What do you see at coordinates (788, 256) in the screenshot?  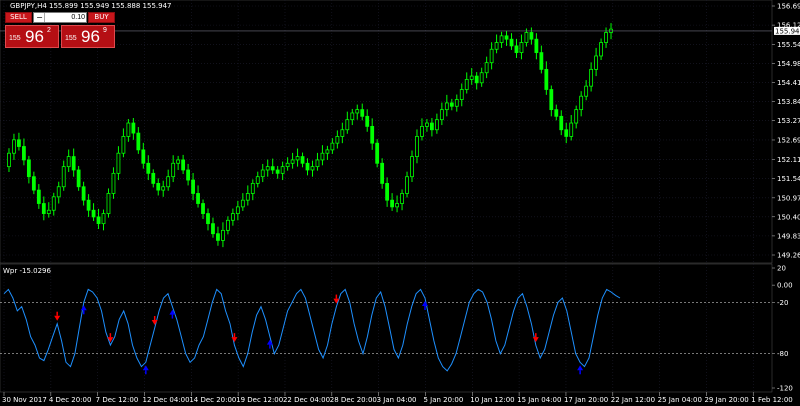 I see `price-tick-label: 149.265` at bounding box center [788, 256].